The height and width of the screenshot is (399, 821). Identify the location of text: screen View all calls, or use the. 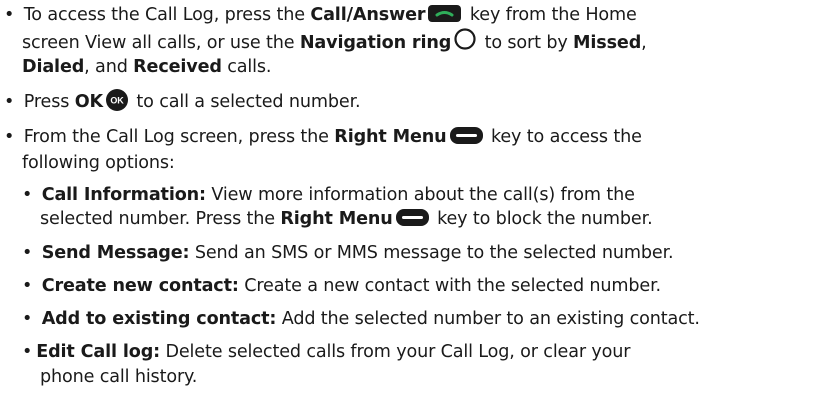
(161, 43).